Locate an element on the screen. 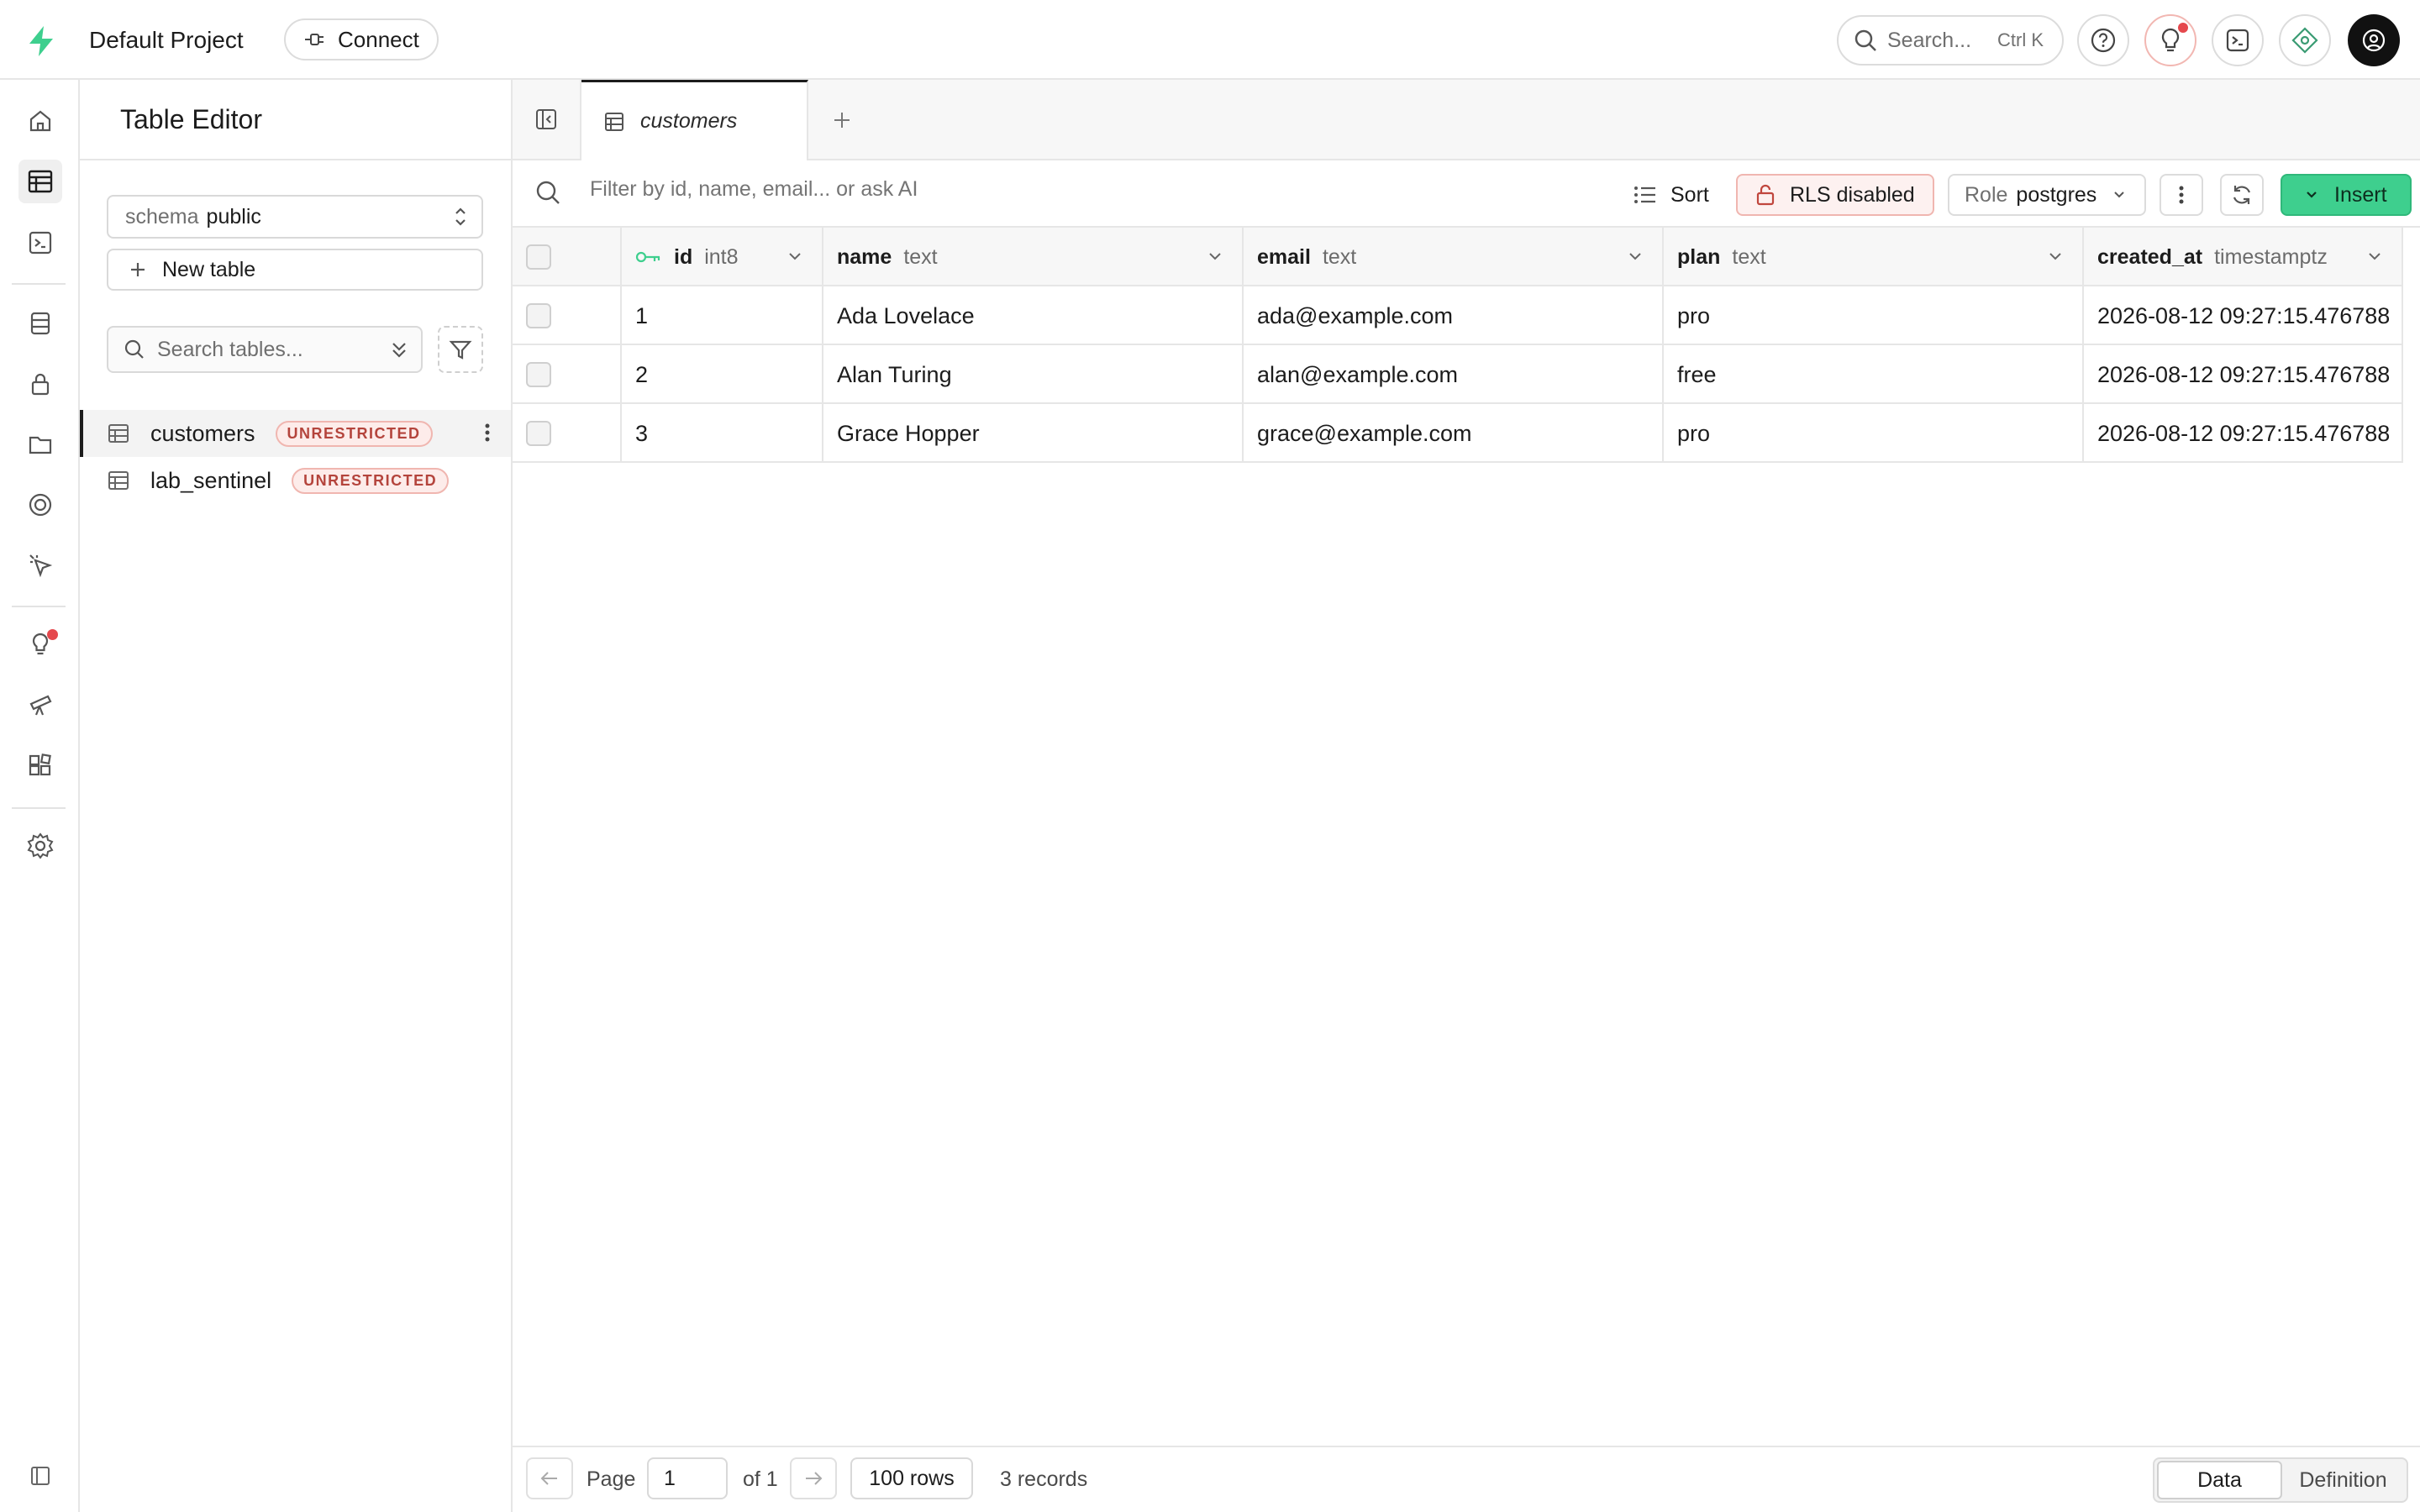  integrations-icon is located at coordinates (40, 765).